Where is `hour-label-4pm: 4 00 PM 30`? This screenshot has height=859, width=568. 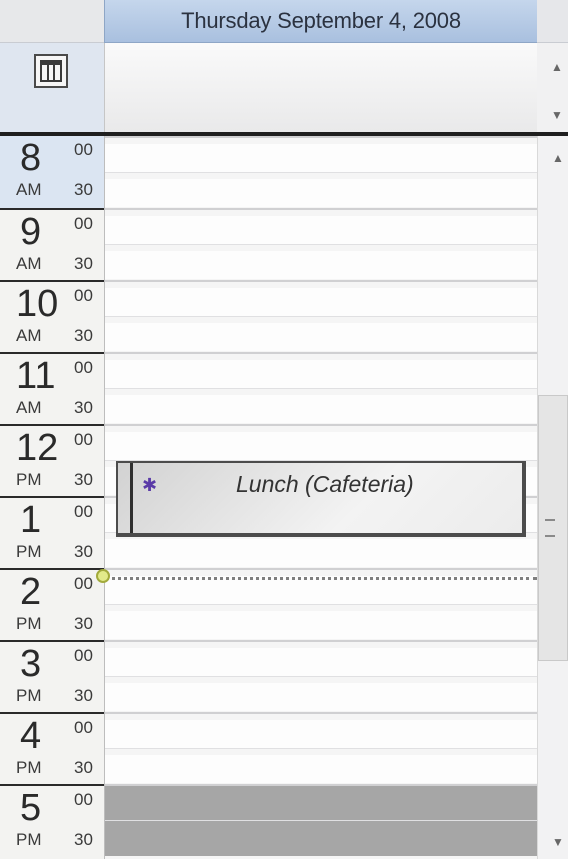 hour-label-4pm: 4 00 PM 30 is located at coordinates (52, 748).